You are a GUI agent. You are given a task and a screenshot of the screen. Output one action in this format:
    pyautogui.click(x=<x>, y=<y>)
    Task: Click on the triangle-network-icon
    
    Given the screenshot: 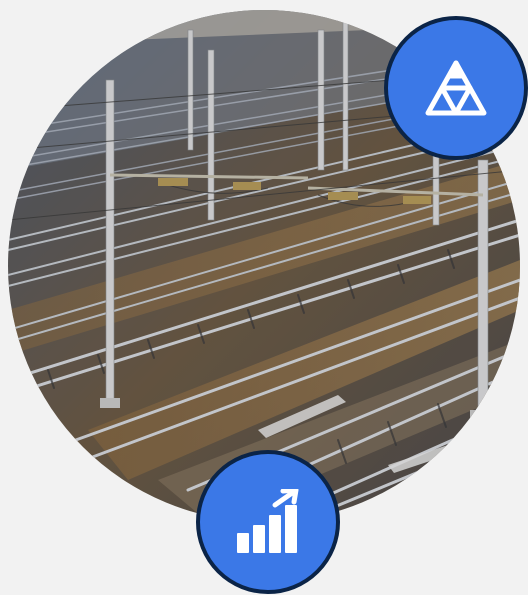 What is the action you would take?
    pyautogui.click(x=456, y=88)
    